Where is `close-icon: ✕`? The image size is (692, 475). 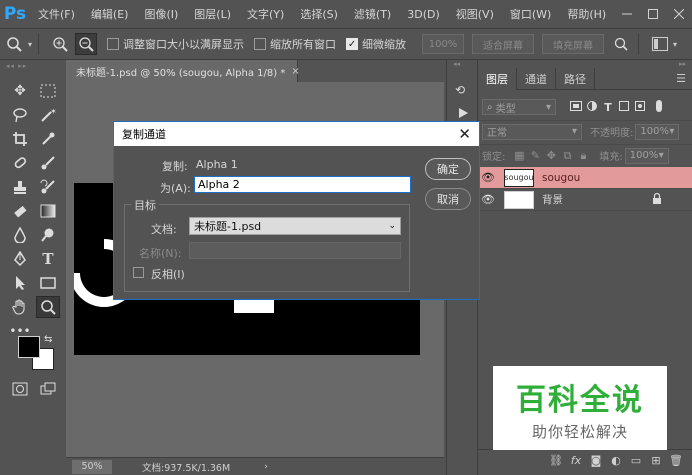 close-icon: ✕ is located at coordinates (464, 134).